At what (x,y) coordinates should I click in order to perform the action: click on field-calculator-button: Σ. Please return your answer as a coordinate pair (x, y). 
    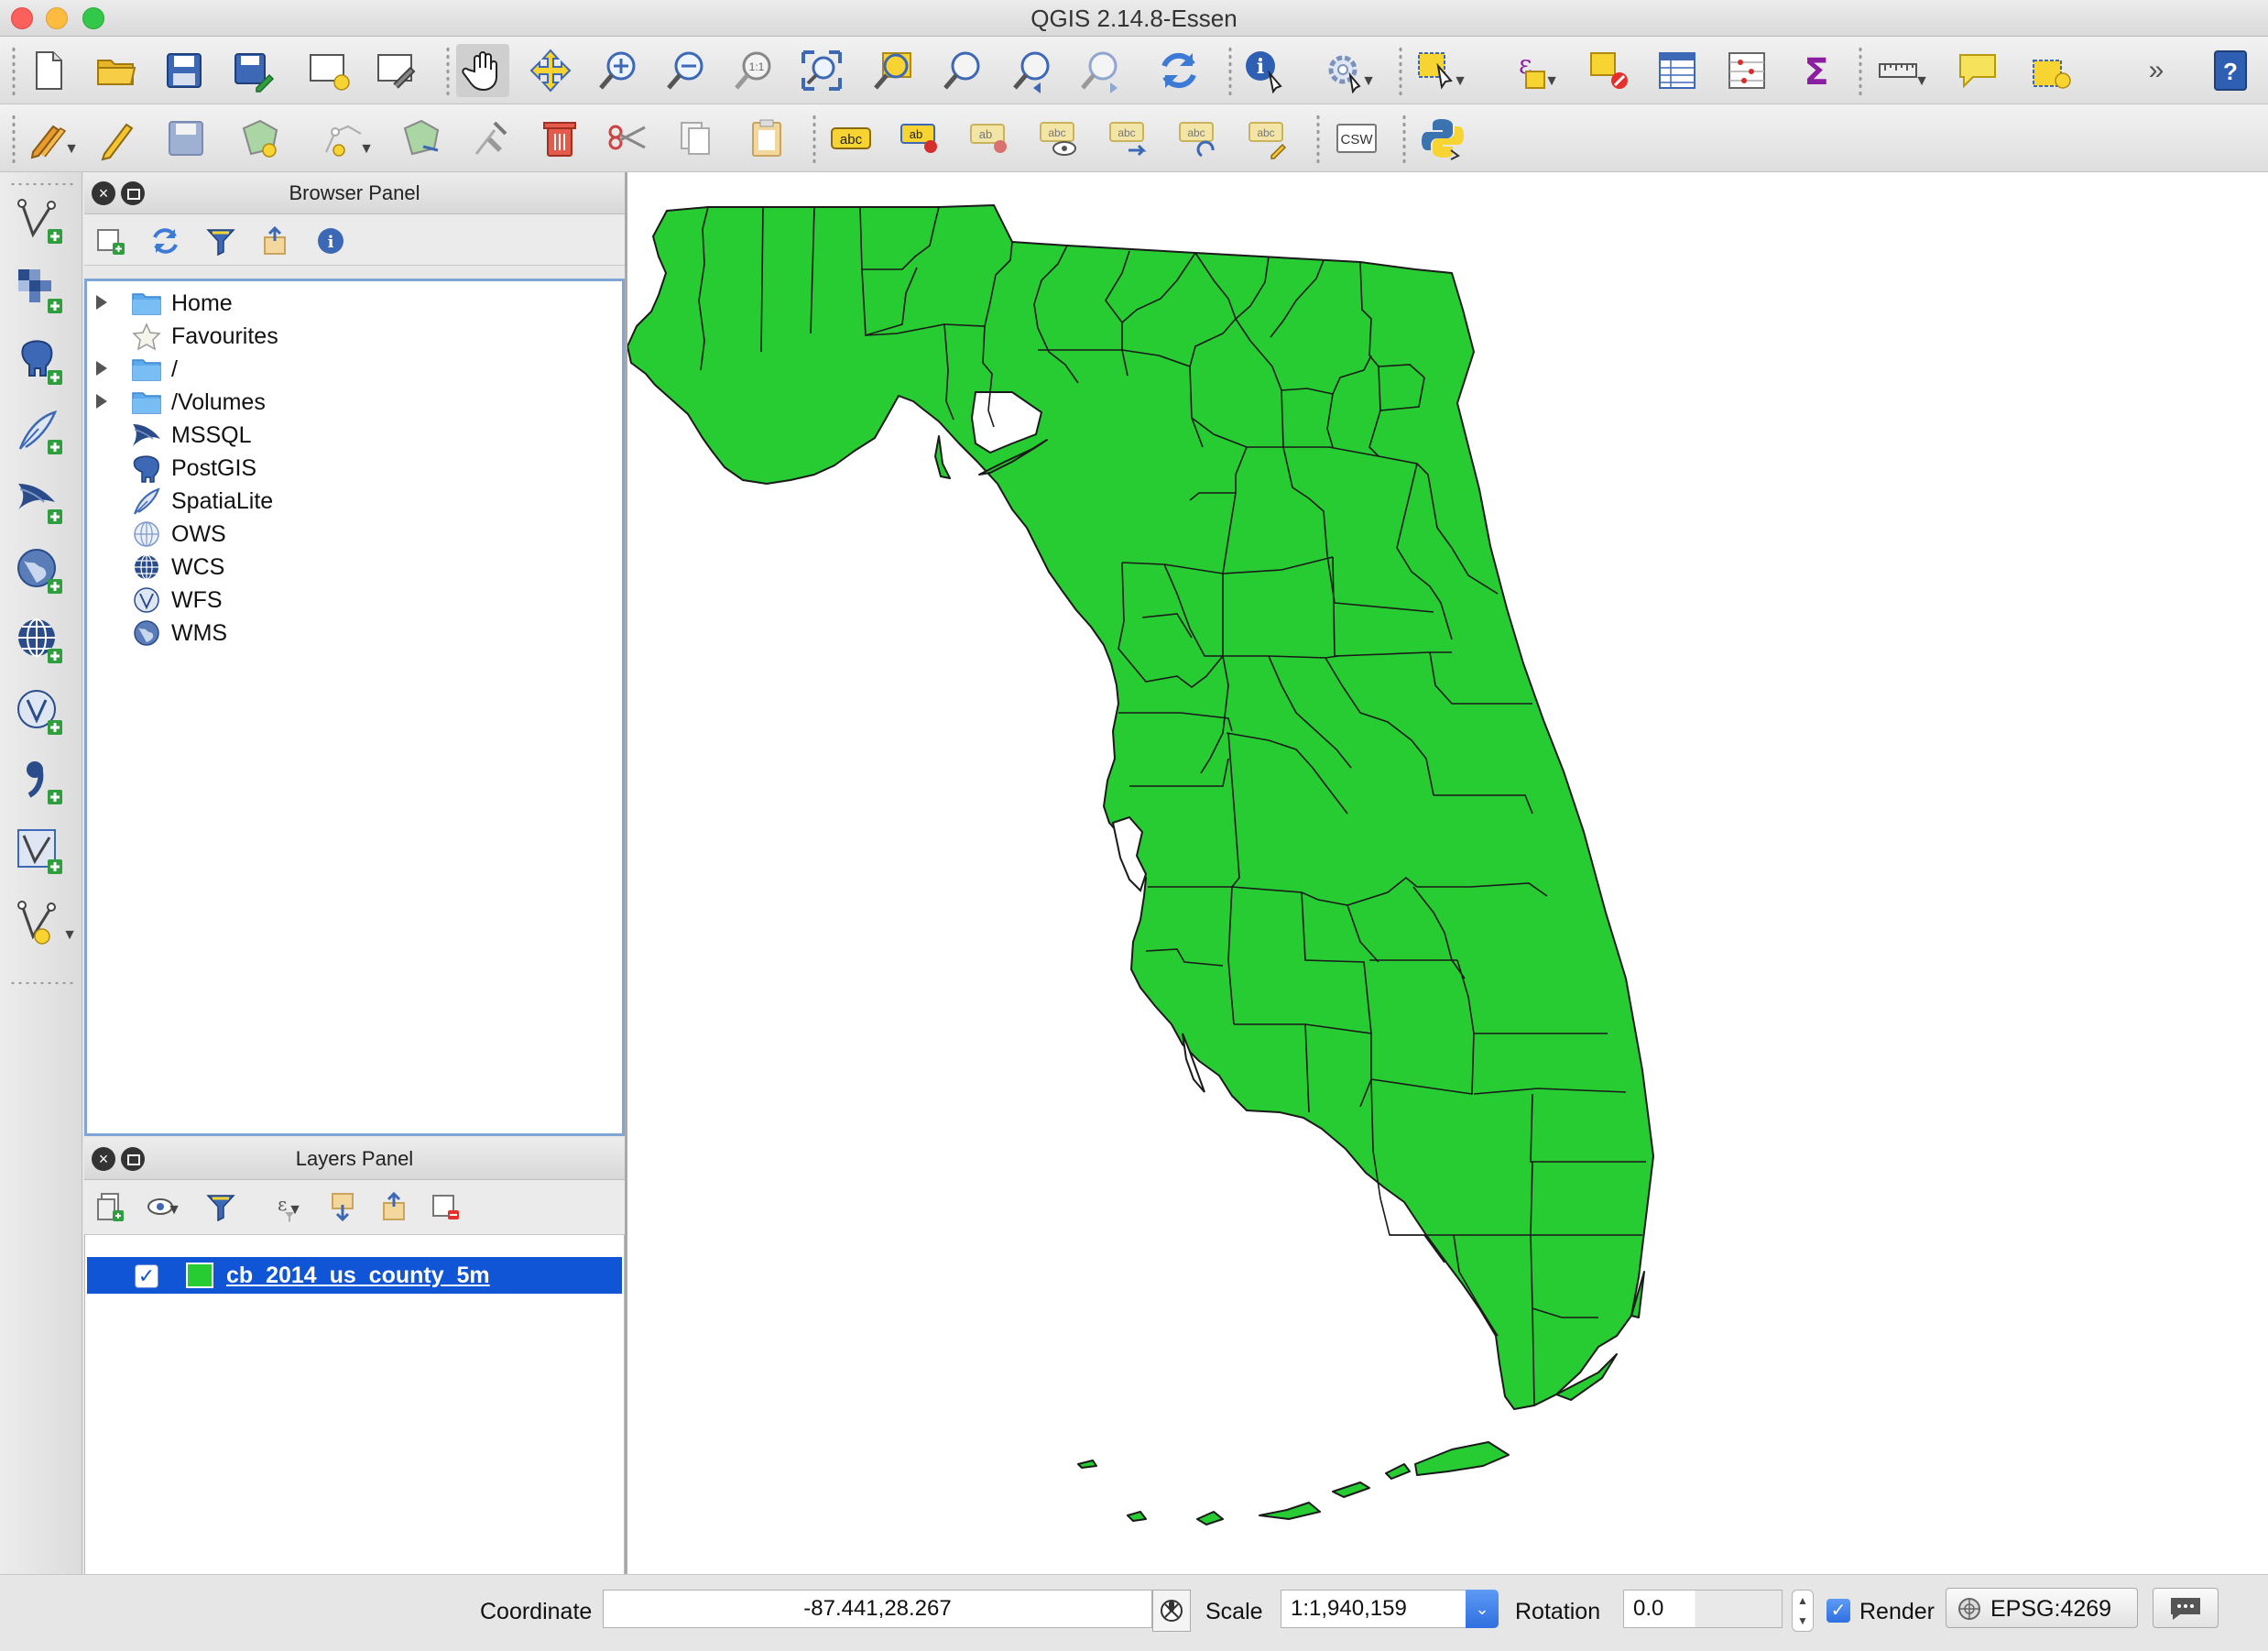
    Looking at the image, I should click on (1816, 70).